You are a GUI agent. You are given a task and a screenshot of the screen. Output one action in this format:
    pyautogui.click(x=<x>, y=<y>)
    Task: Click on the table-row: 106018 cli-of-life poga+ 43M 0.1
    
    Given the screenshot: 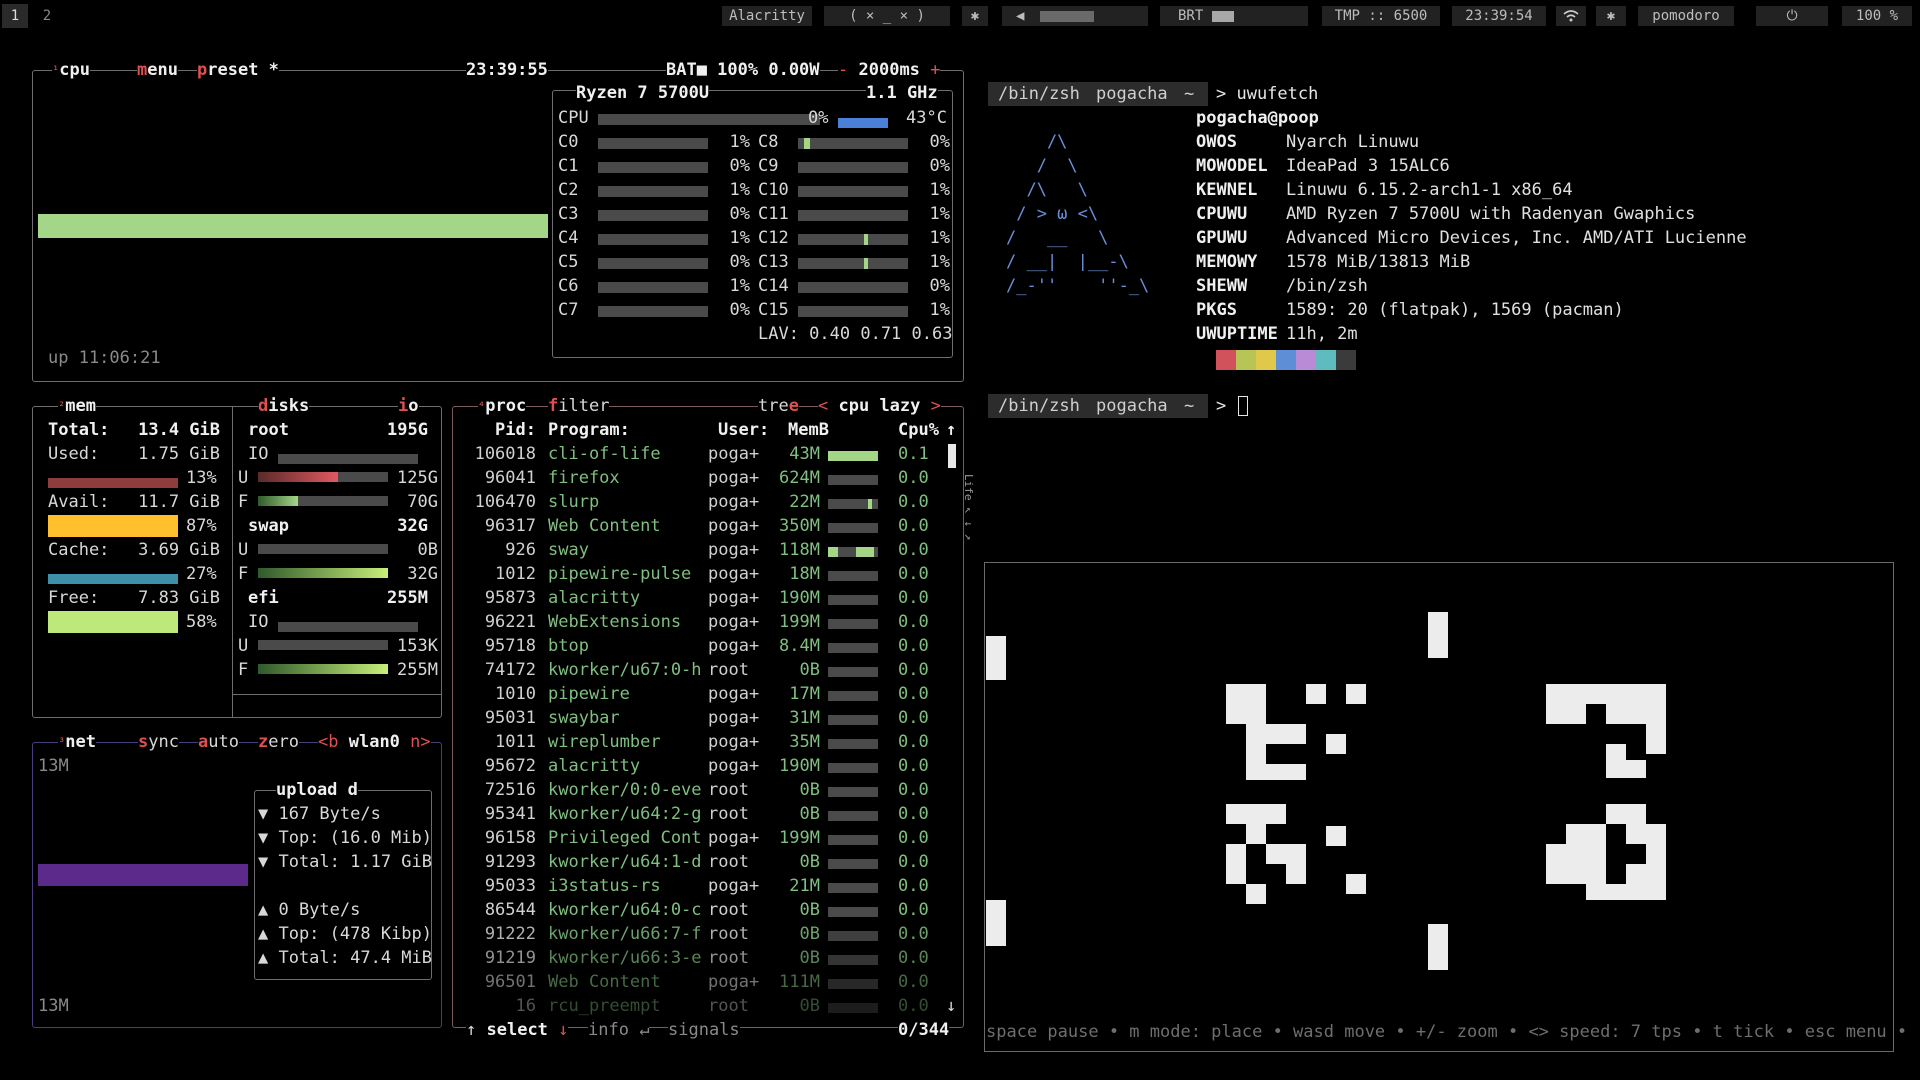 What is the action you would take?
    pyautogui.click(x=706, y=454)
    